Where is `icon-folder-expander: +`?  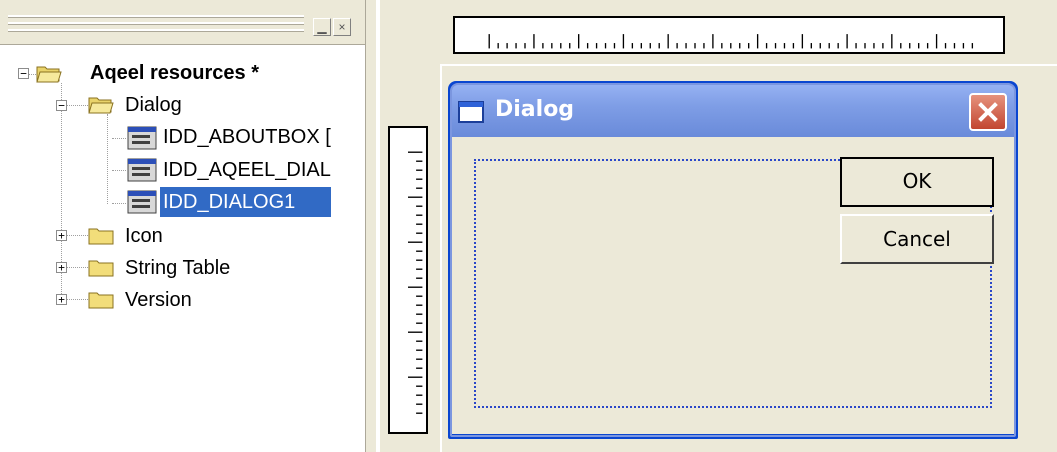 icon-folder-expander: + is located at coordinates (61, 235).